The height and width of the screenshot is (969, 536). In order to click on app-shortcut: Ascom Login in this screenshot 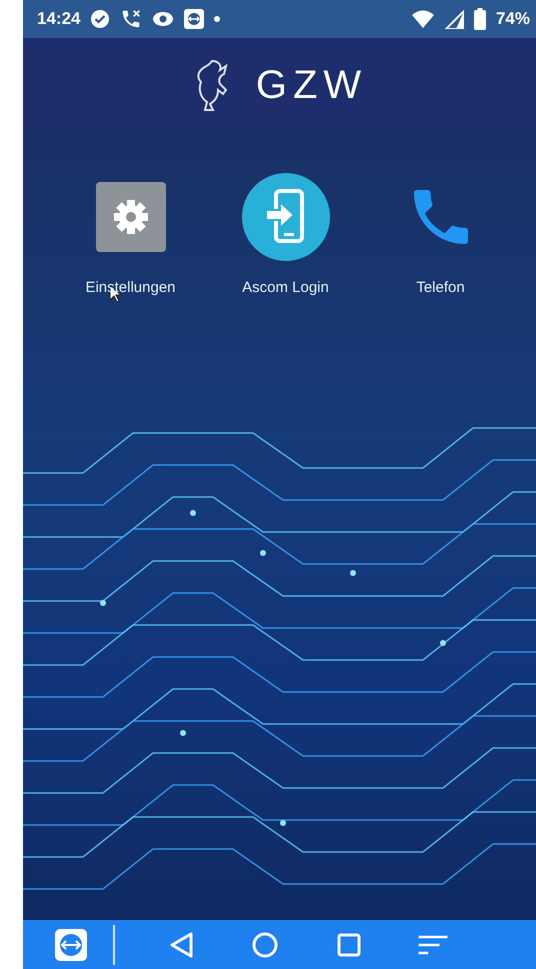, I will do `click(285, 234)`.